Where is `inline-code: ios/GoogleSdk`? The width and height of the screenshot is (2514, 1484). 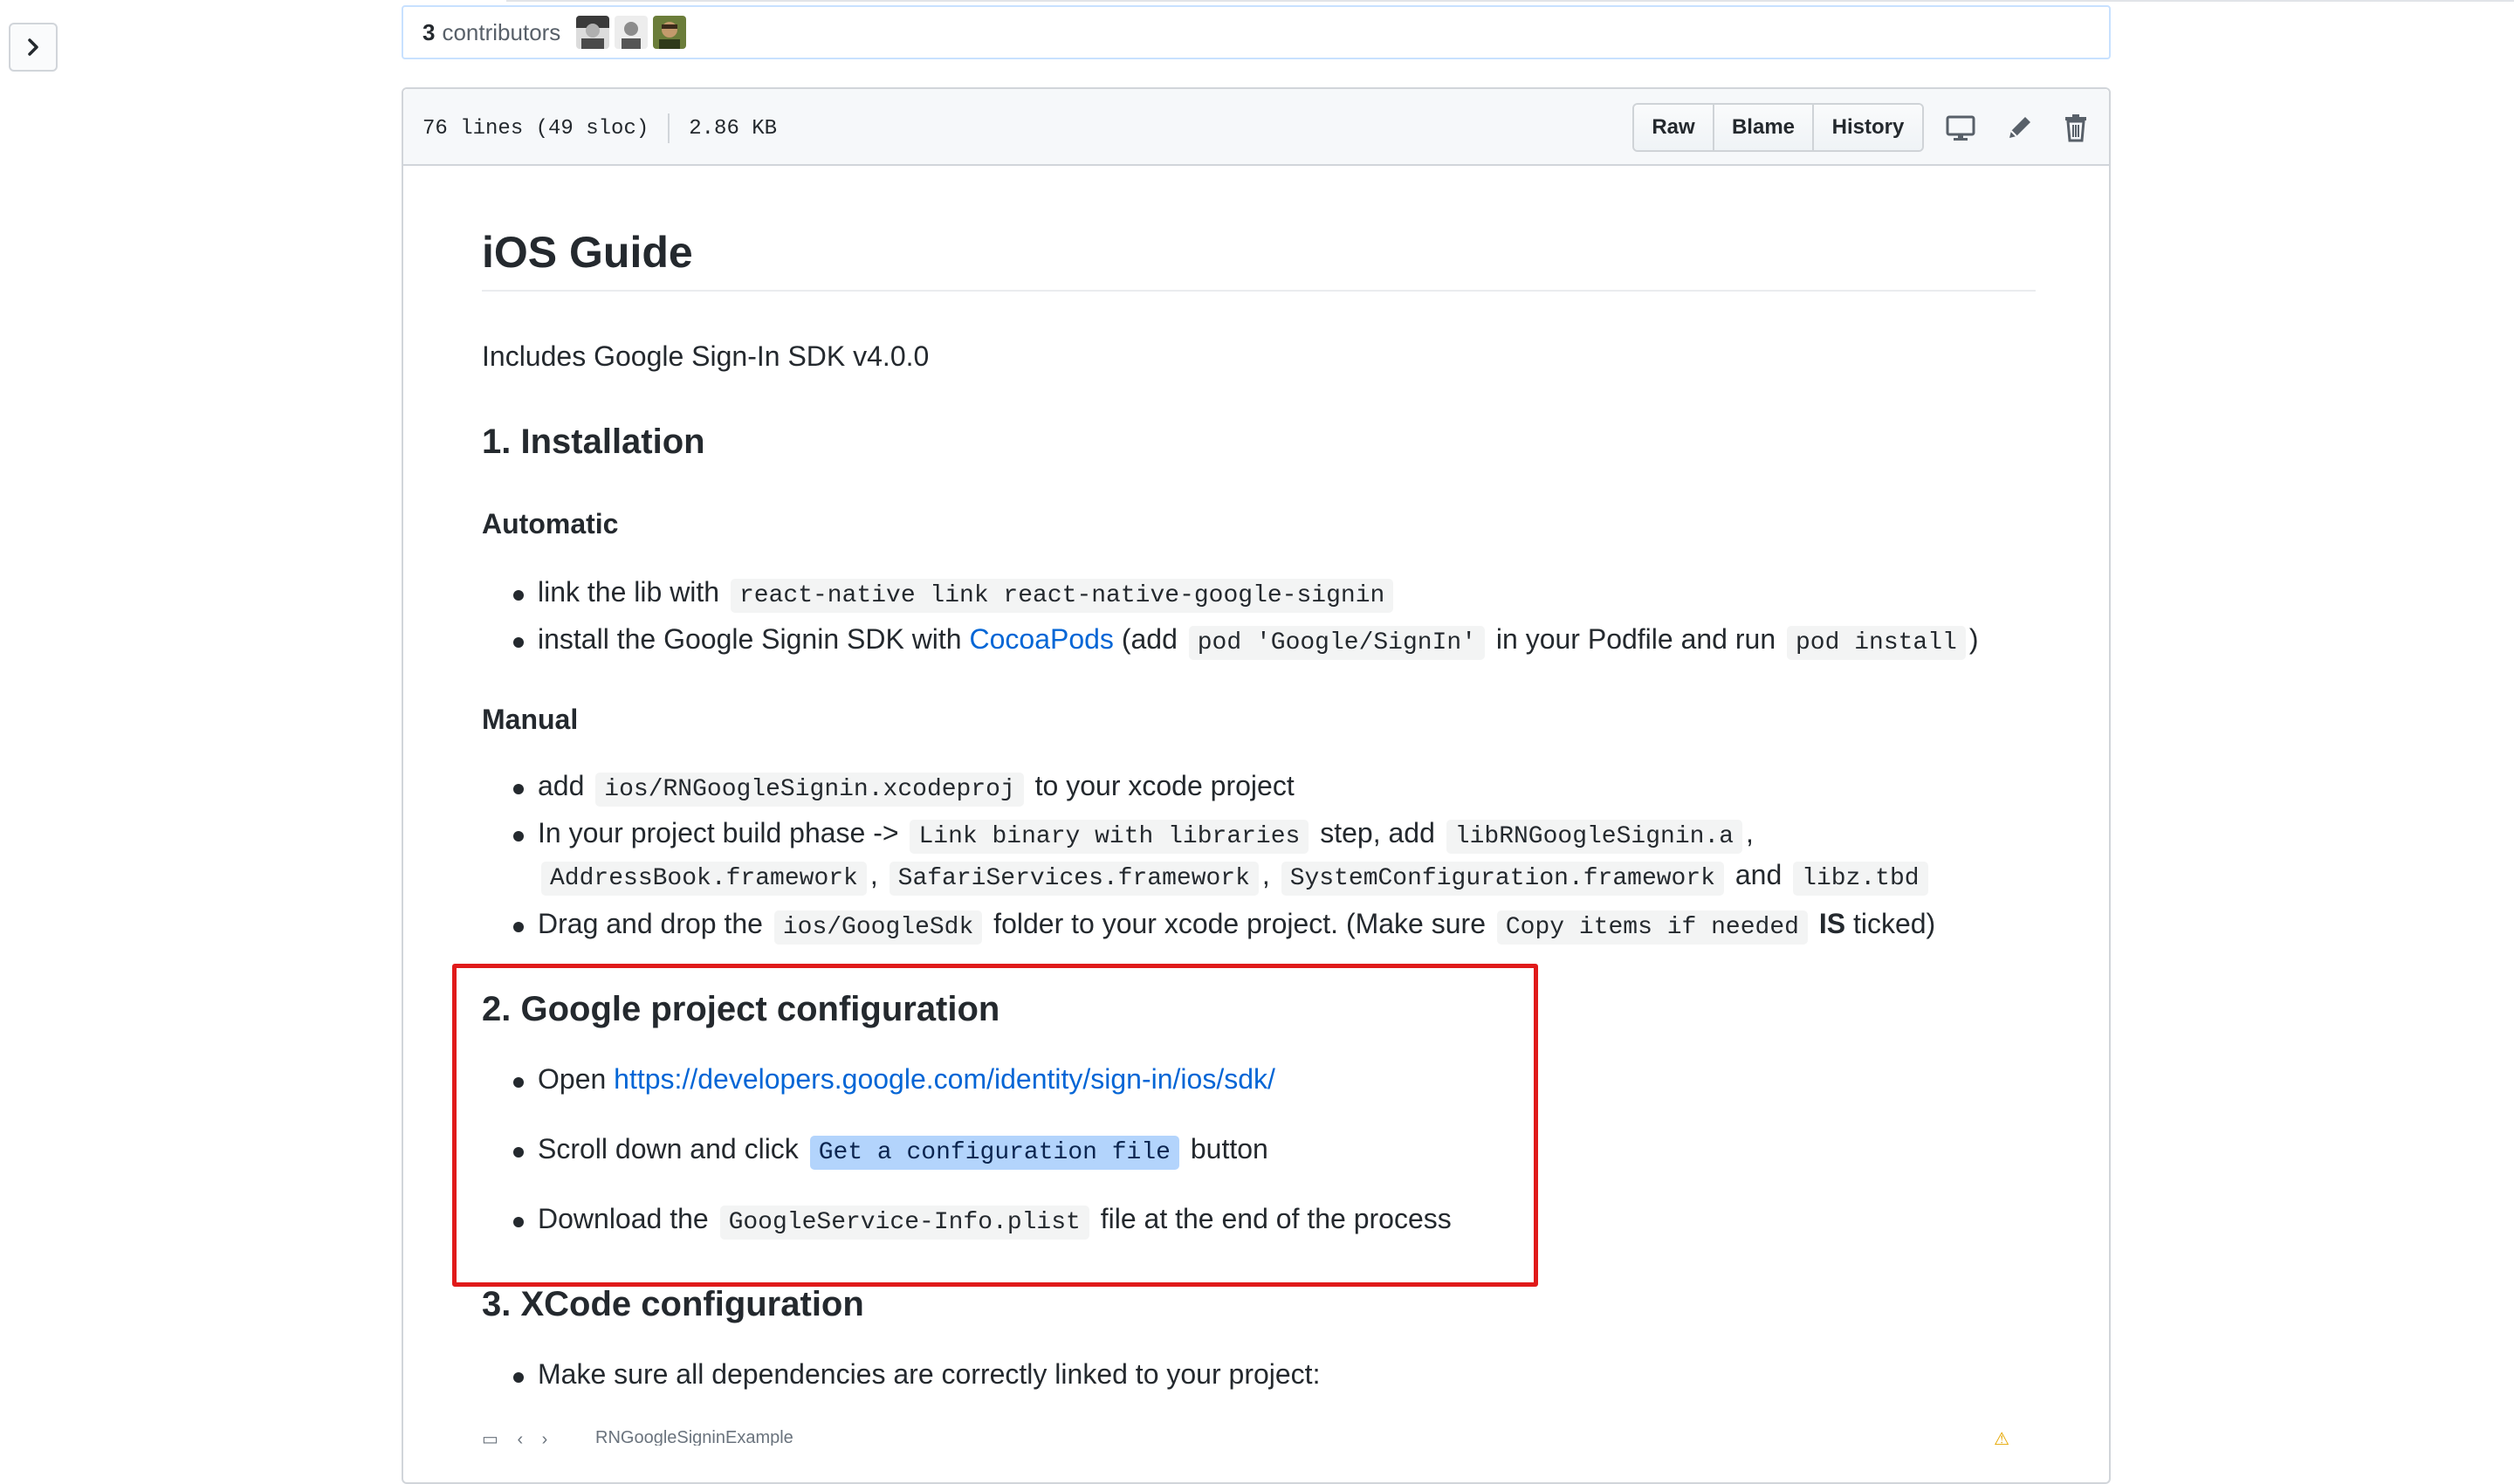 inline-code: ios/GoogleSdk is located at coordinates (878, 927).